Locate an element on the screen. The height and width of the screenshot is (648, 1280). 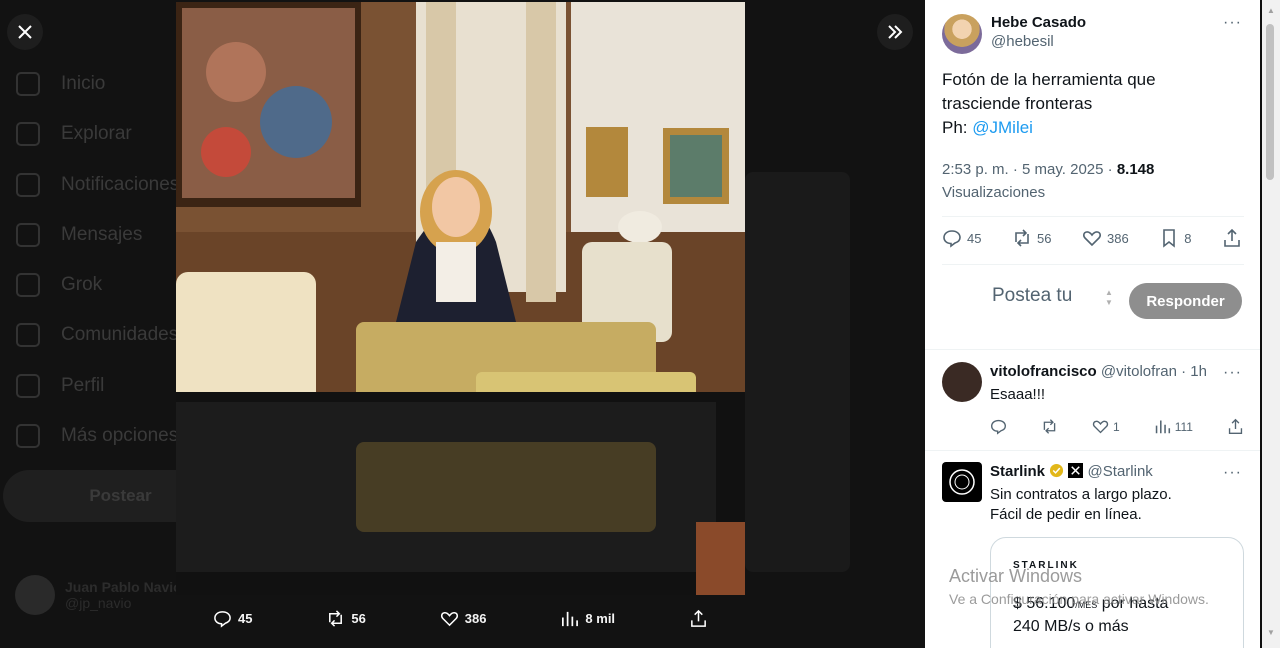
like-button: 386 is located at coordinates (1105, 238).